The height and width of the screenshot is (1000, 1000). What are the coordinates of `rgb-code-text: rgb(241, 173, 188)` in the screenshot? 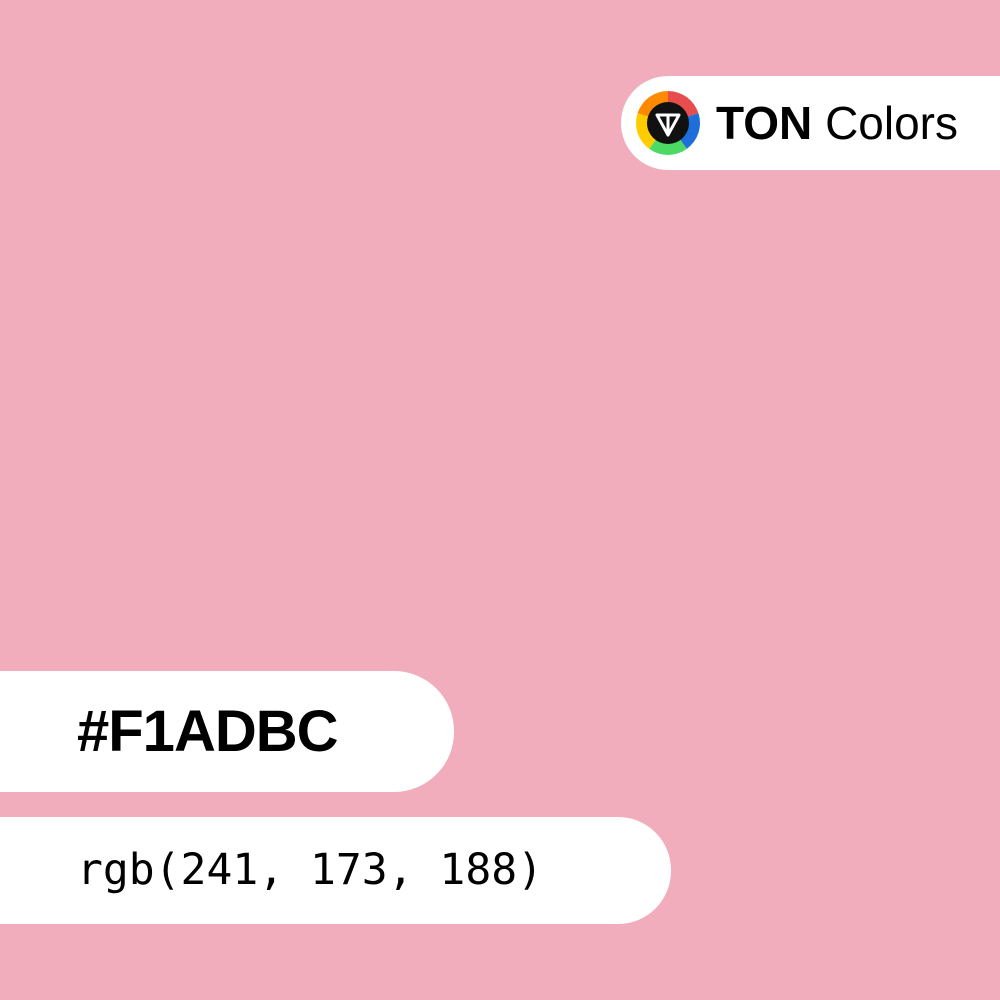 It's located at (310, 870).